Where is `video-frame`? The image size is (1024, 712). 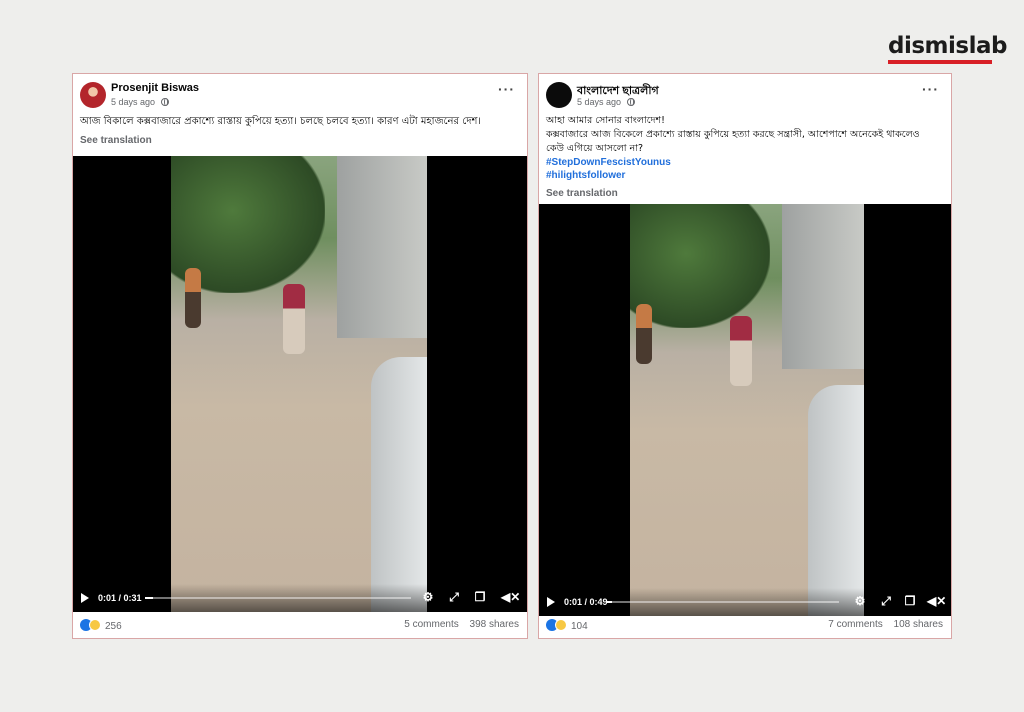
video-frame is located at coordinates (747, 410).